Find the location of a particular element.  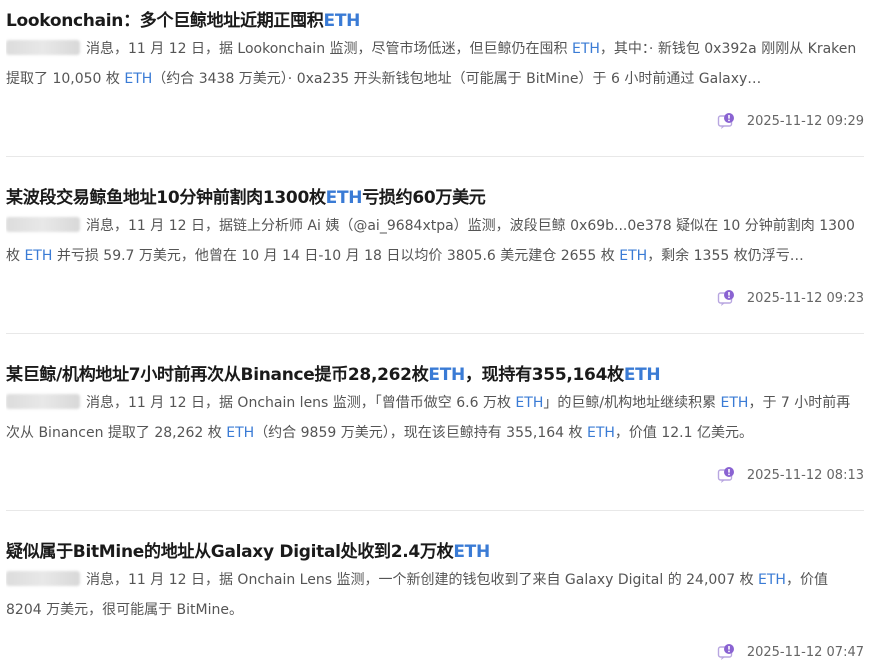

text-segment: 疑似属于BitMine的地址从Galaxy Digital处收到2.4万枚 is located at coordinates (230, 552).